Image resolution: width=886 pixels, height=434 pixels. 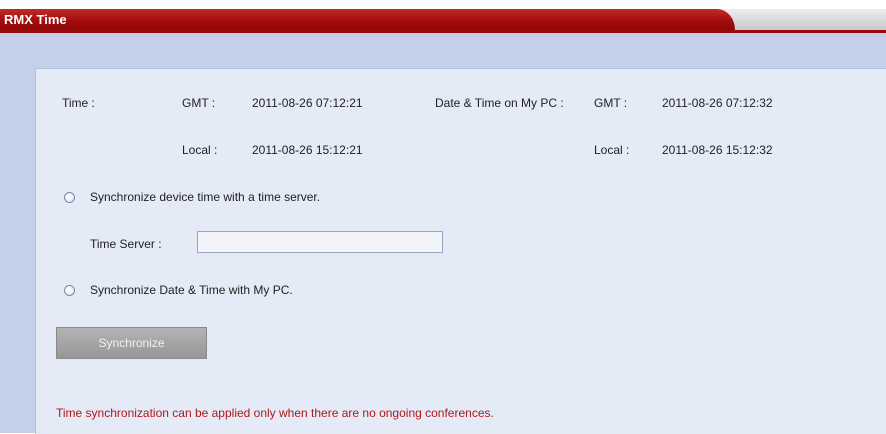 I want to click on pc-time-label: Date & Time on My PC :, so click(x=499, y=103).